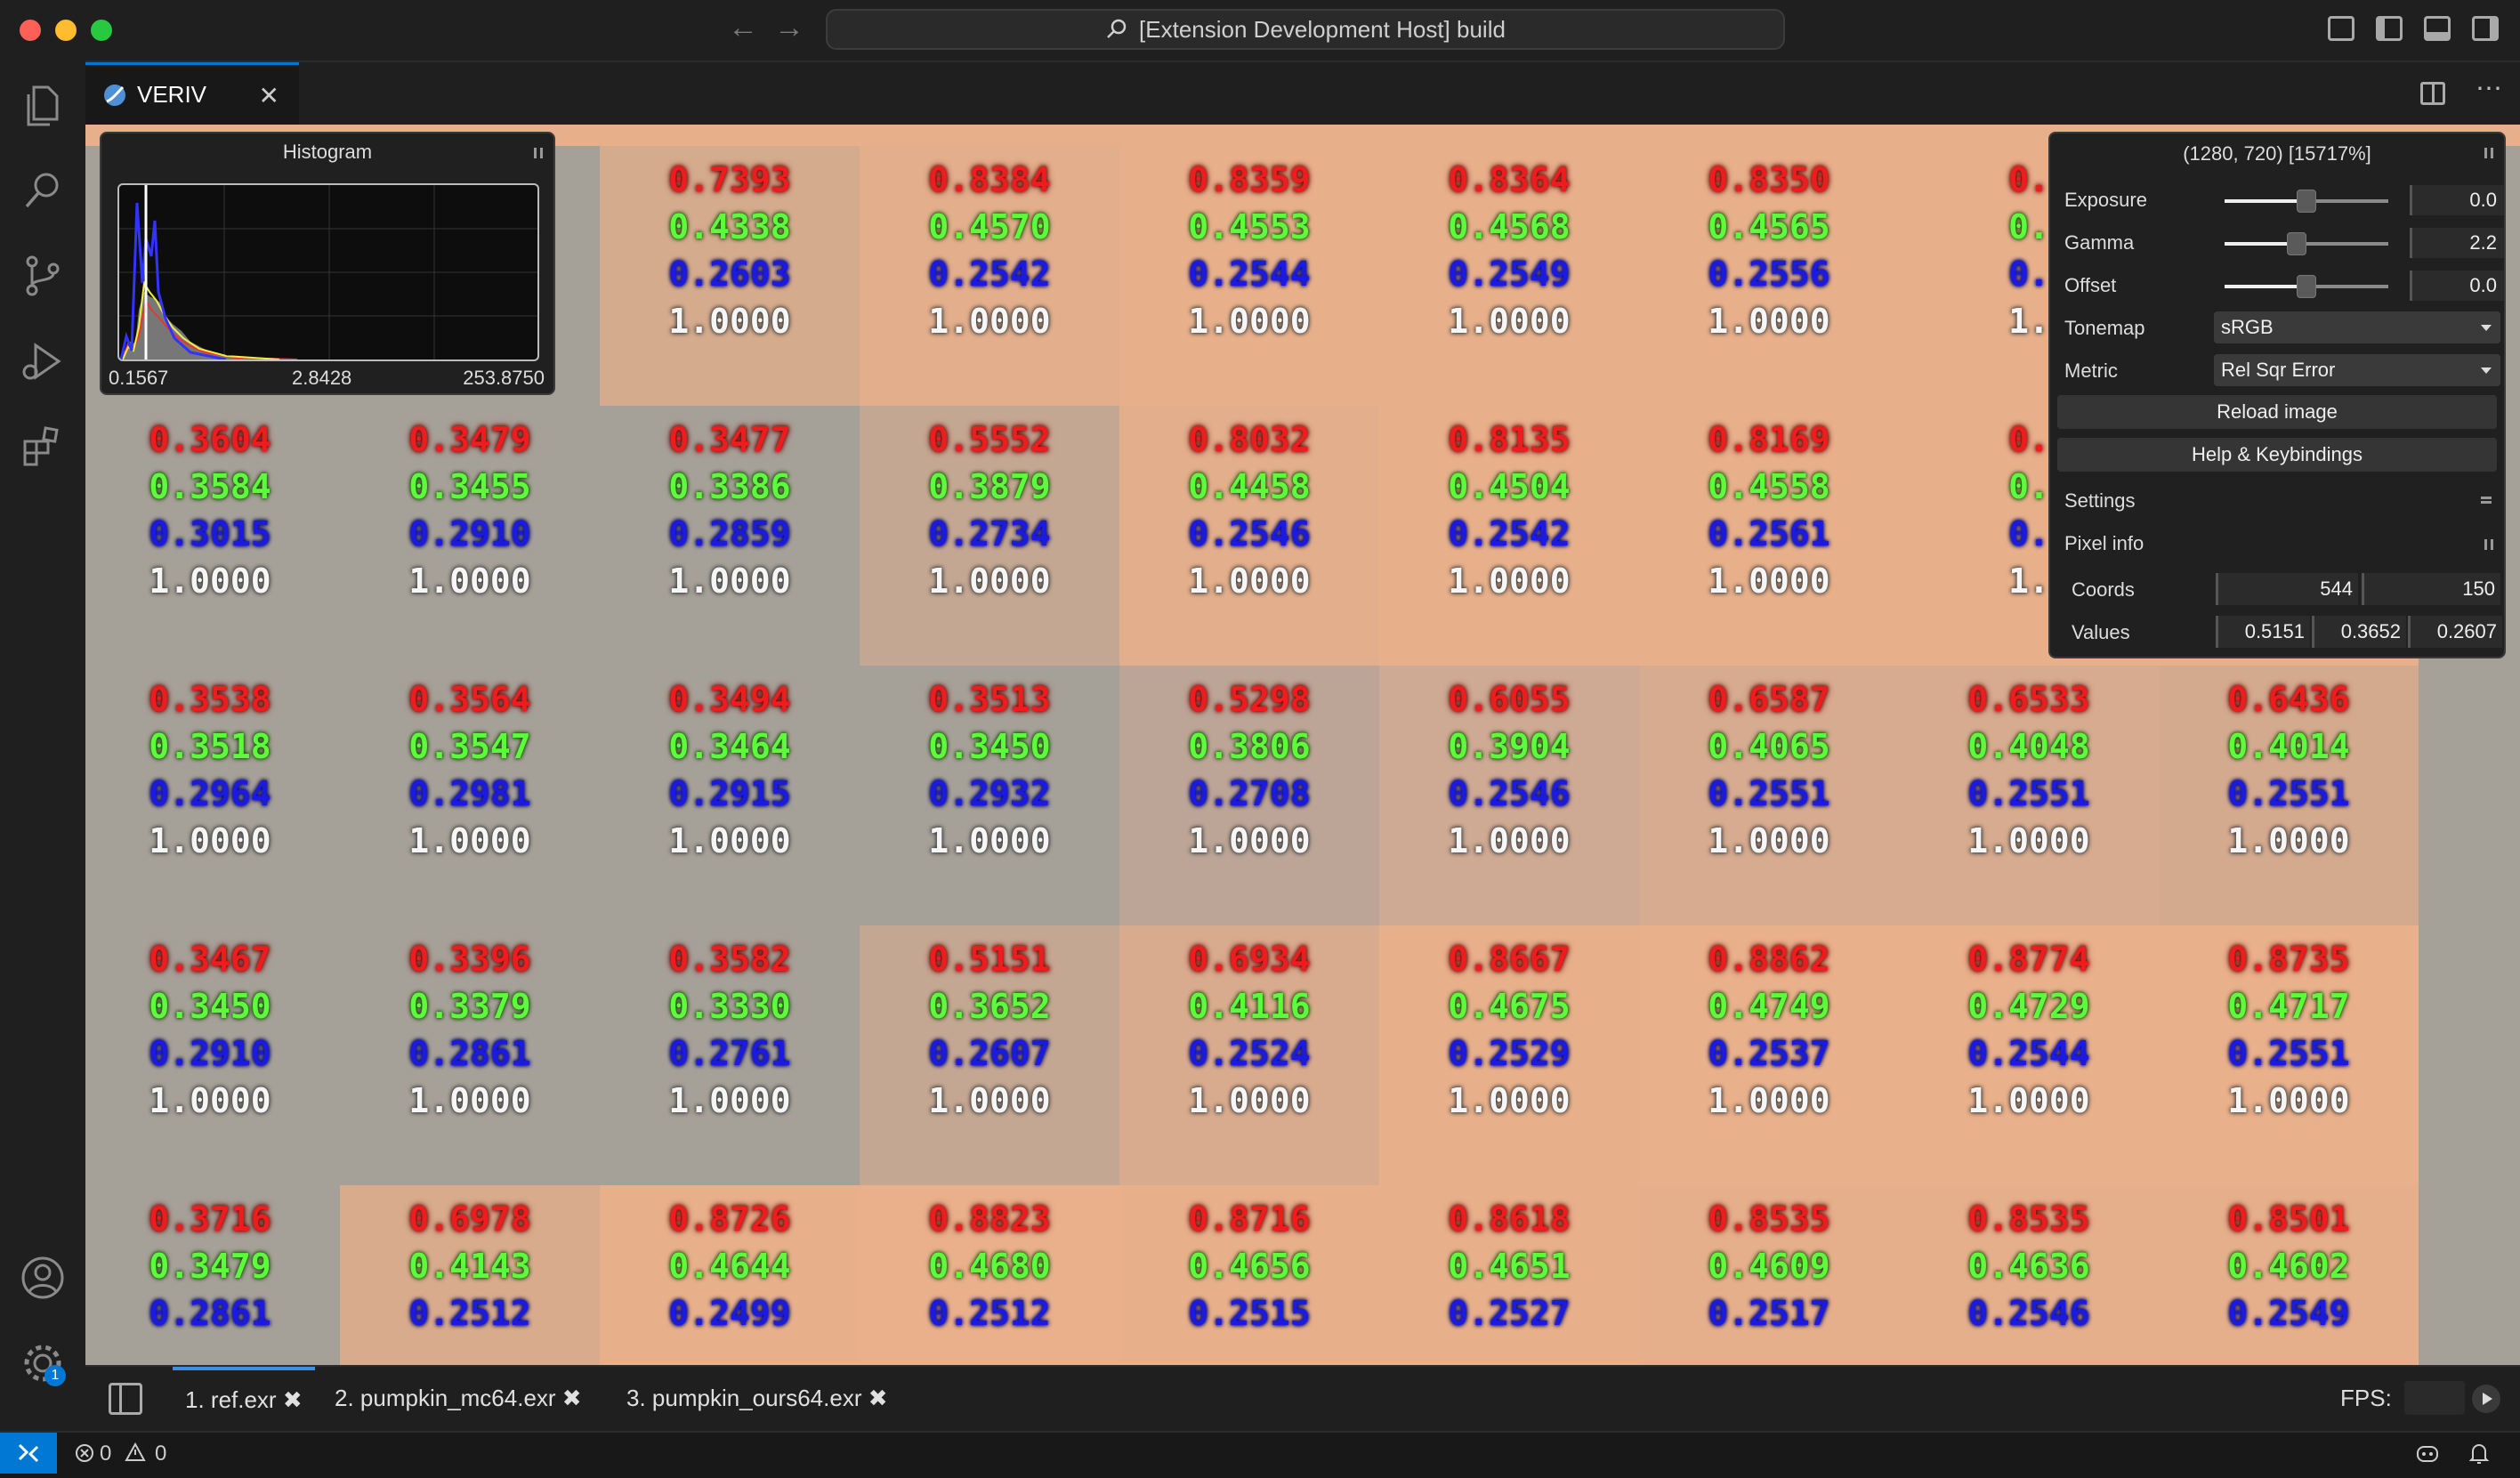  Describe the element at coordinates (212, 796) in the screenshot. I see `pixel-cell: 0.3538 0.3518 0.2964 1.0000` at that location.